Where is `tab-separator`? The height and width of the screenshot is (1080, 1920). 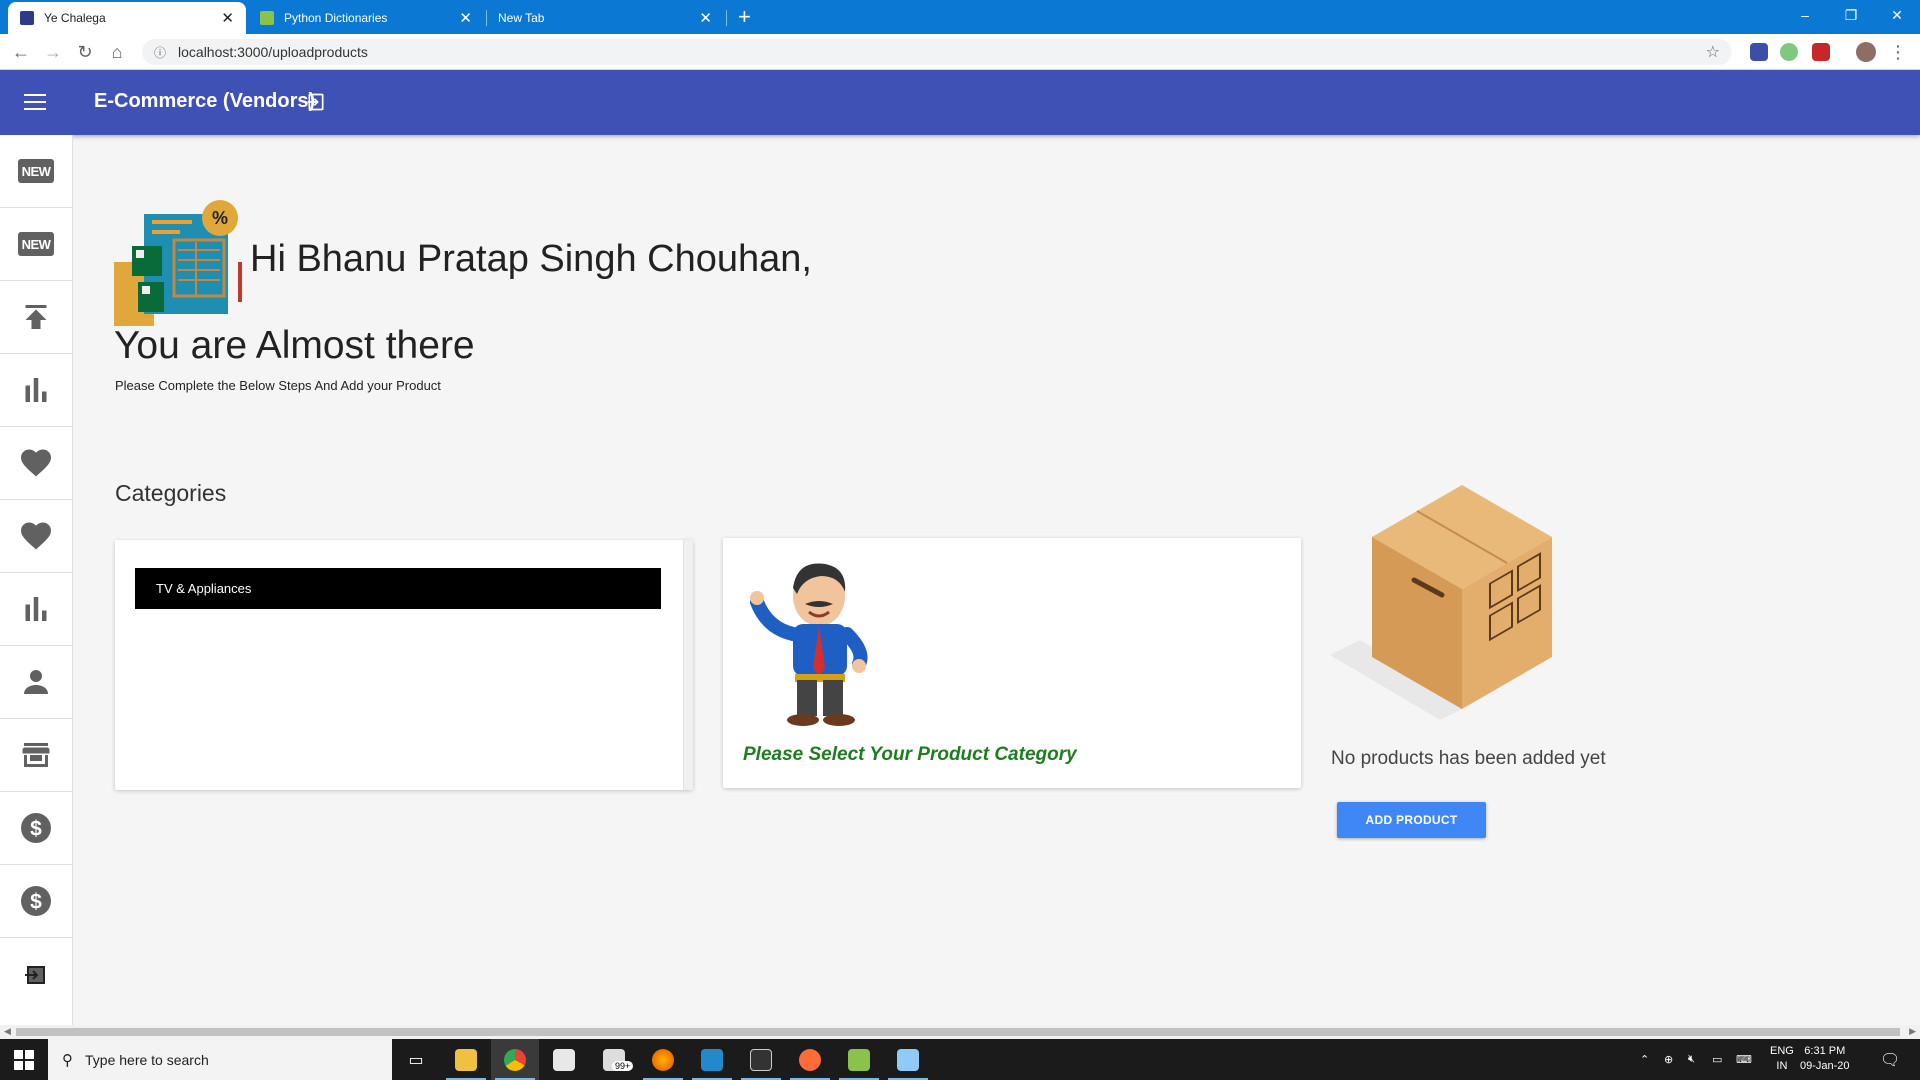
tab-separator is located at coordinates (486, 18).